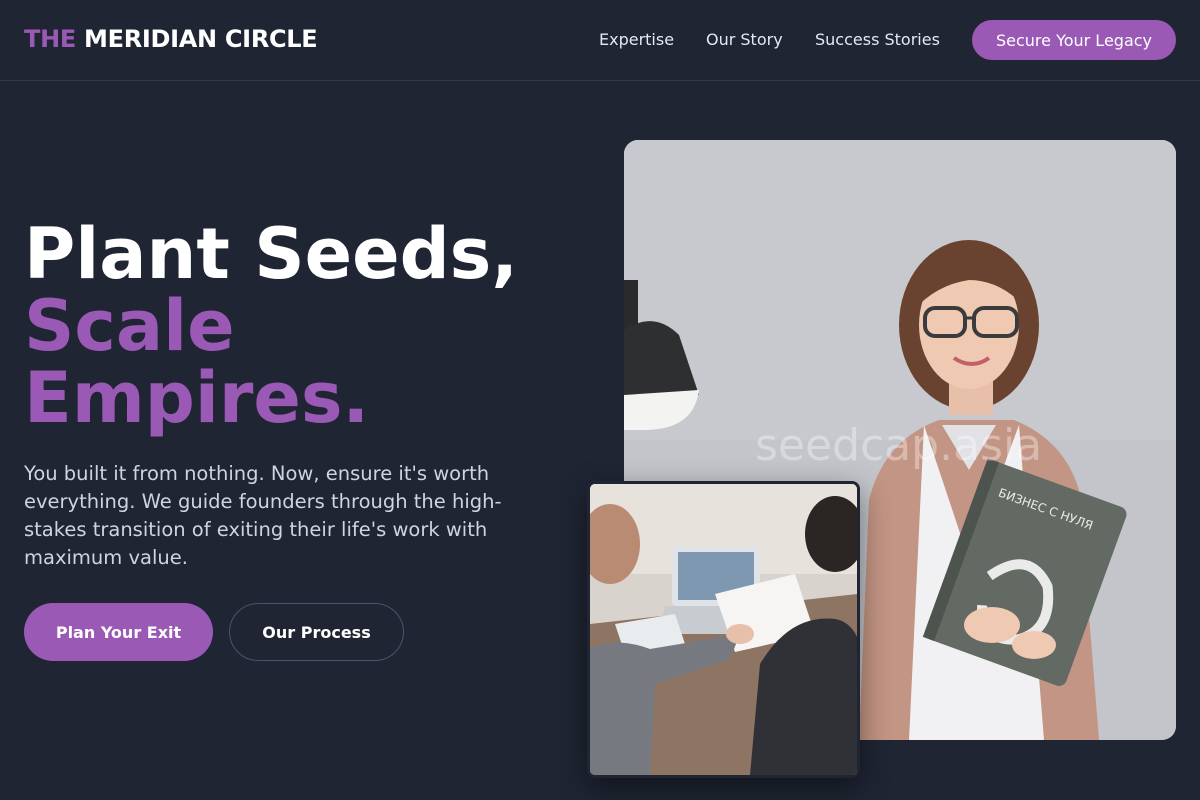 This screenshot has height=800, width=1200. I want to click on nav-link-our-story: Our Story, so click(744, 39).